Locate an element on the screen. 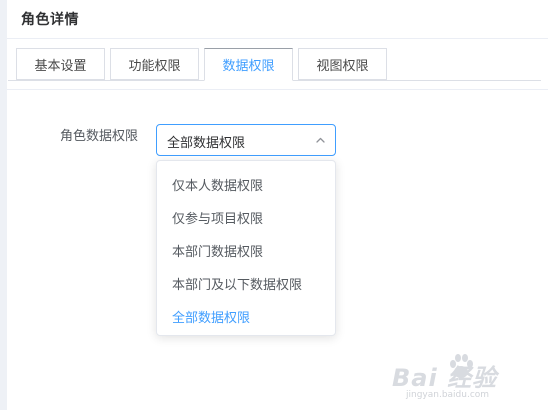  dropdown-option-department-and-below: 本部门及以下数据权限 is located at coordinates (246, 283).